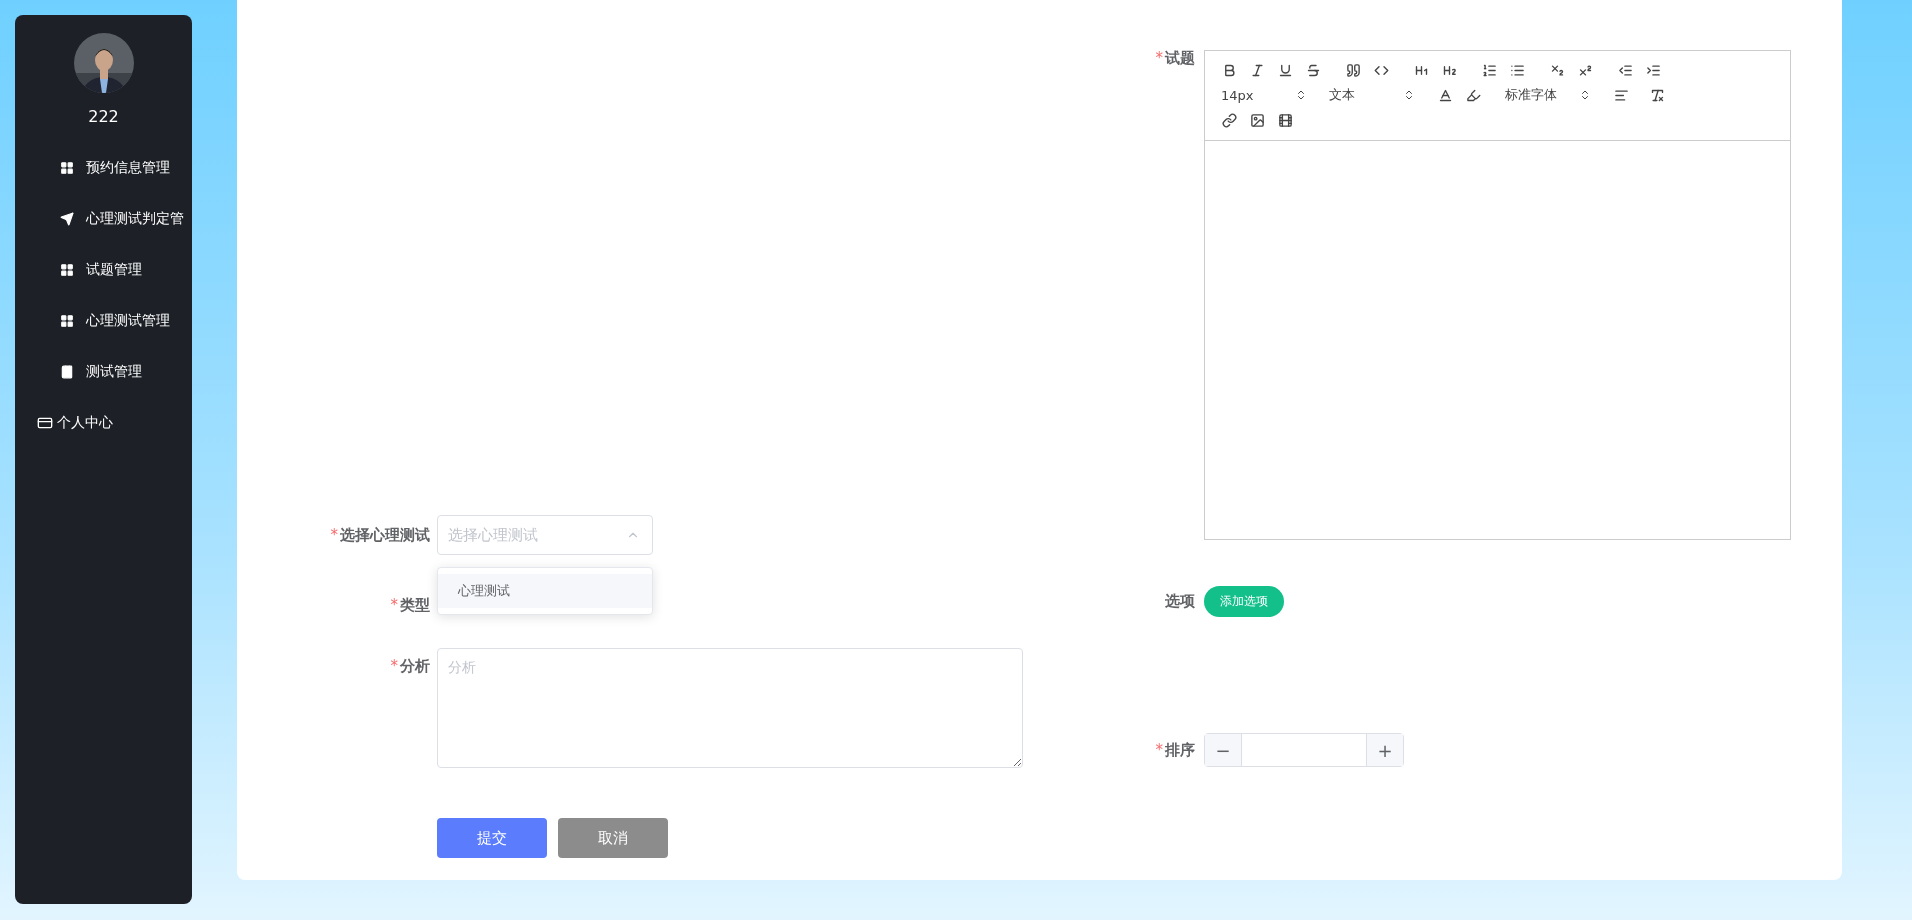 This screenshot has width=1912, height=920. What do you see at coordinates (103, 116) in the screenshot?
I see `user-name: 222` at bounding box center [103, 116].